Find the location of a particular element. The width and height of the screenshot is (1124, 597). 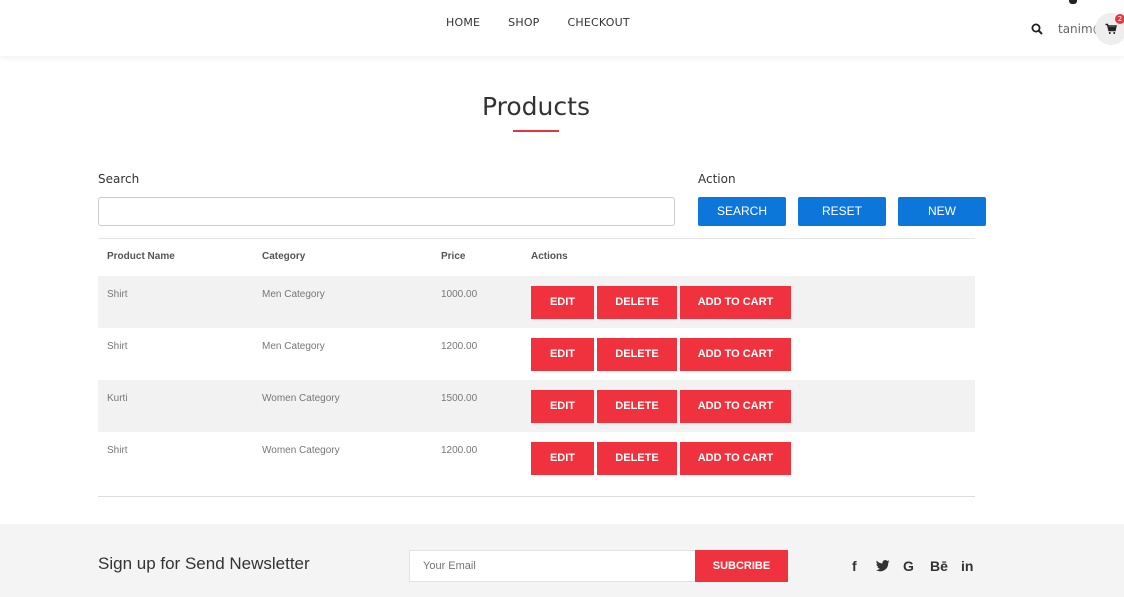

col-header-category: Category is located at coordinates (284, 256).